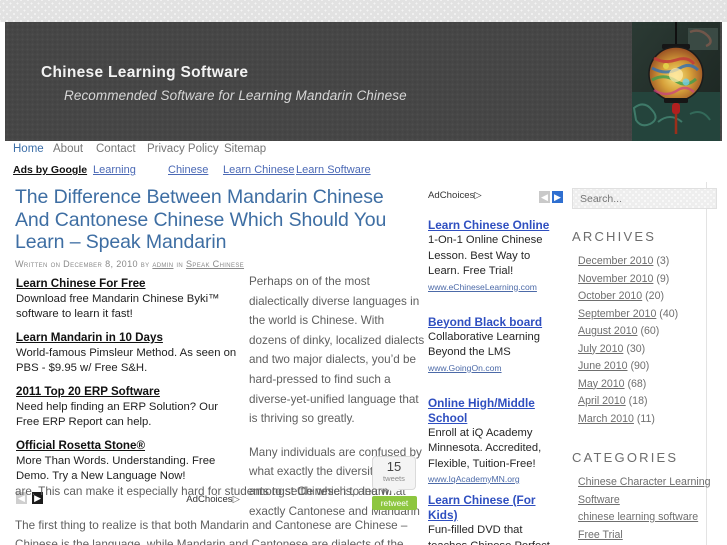 The width and height of the screenshot is (727, 545). I want to click on list-item: Chinese Character Learning Software, so click(650, 491).